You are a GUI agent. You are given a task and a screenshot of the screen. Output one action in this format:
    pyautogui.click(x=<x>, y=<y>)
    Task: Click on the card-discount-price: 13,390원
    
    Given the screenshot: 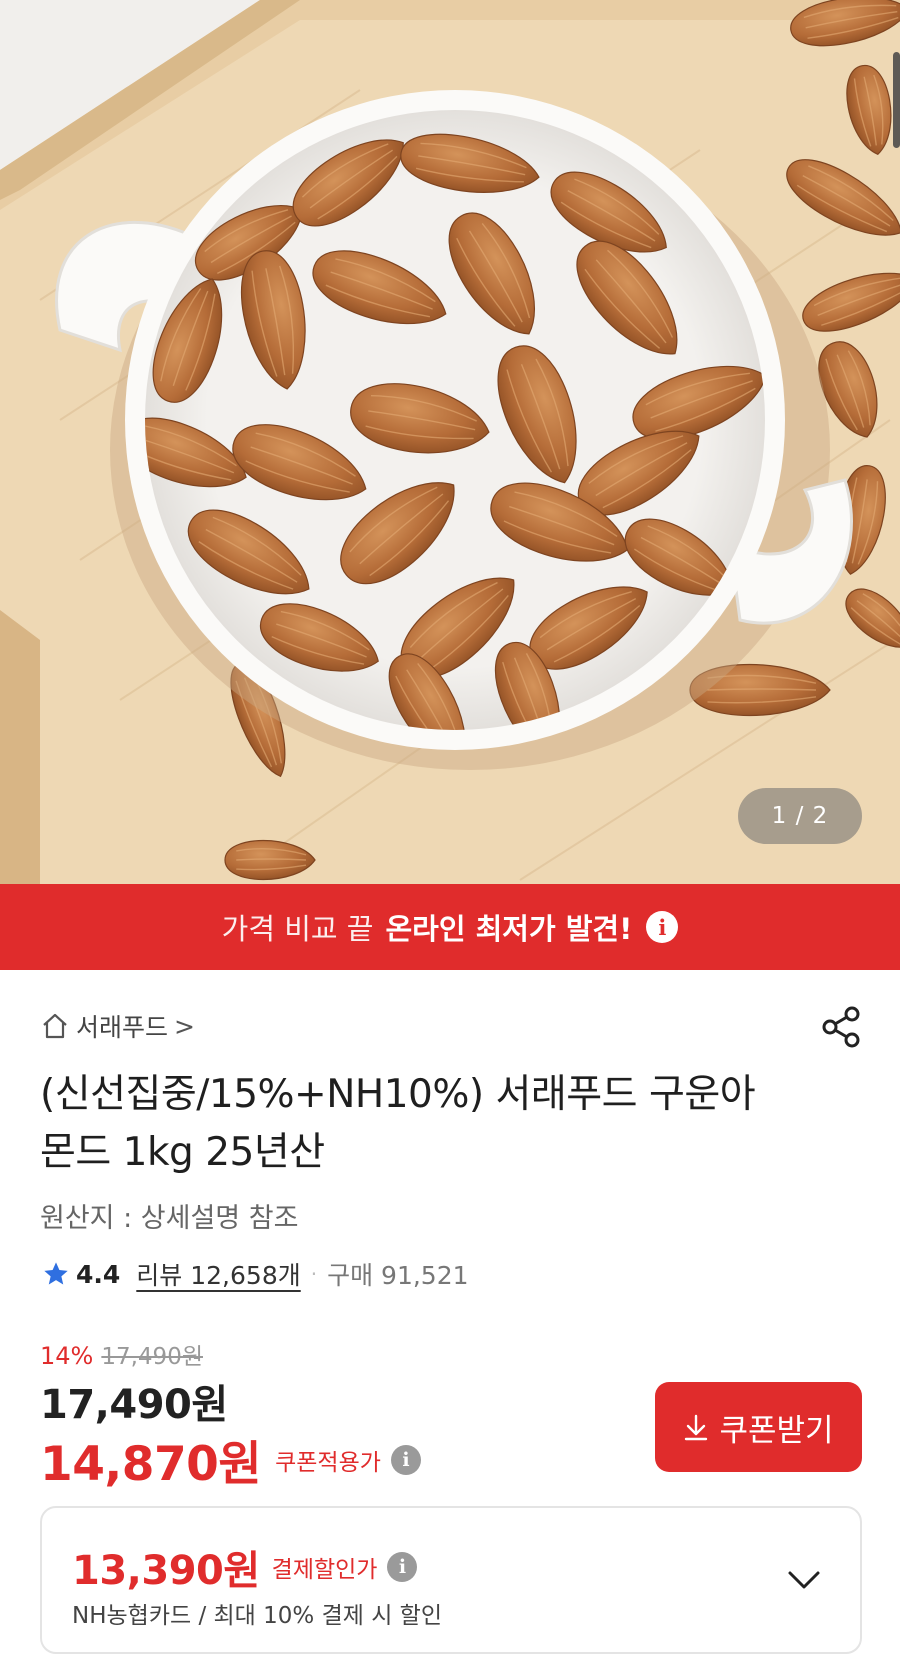 What is the action you would take?
    pyautogui.click(x=166, y=1571)
    